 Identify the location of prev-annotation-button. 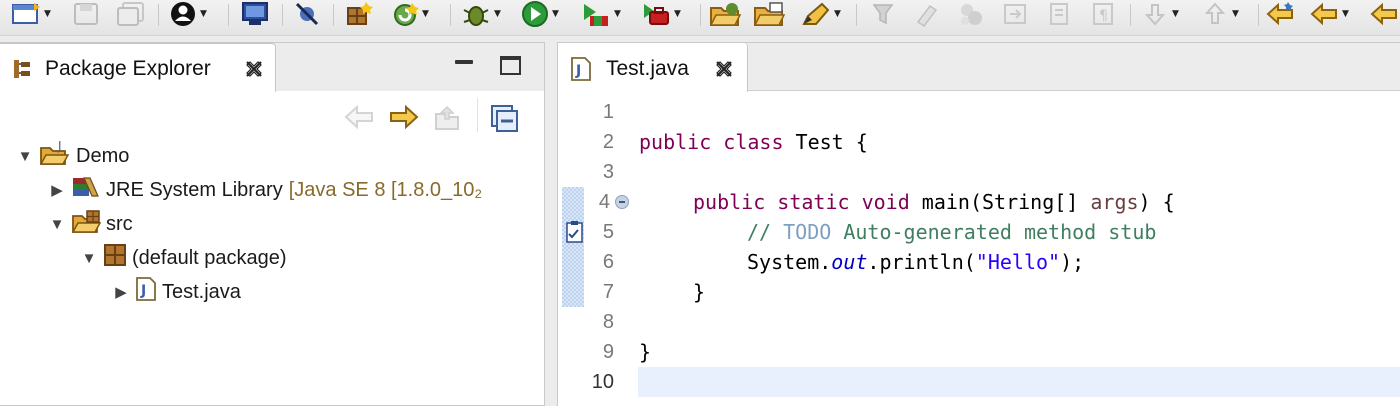
(1059, 14).